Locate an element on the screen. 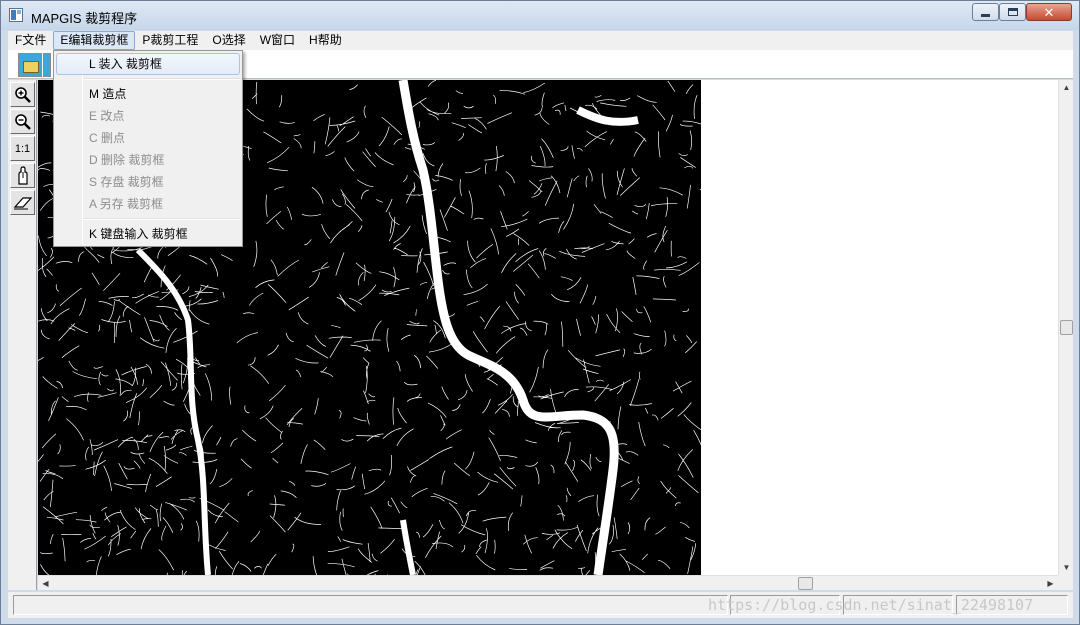 The height and width of the screenshot is (625, 1080). menu-item-delete-clip-box: D 删除 裁剪框 is located at coordinates (148, 160).